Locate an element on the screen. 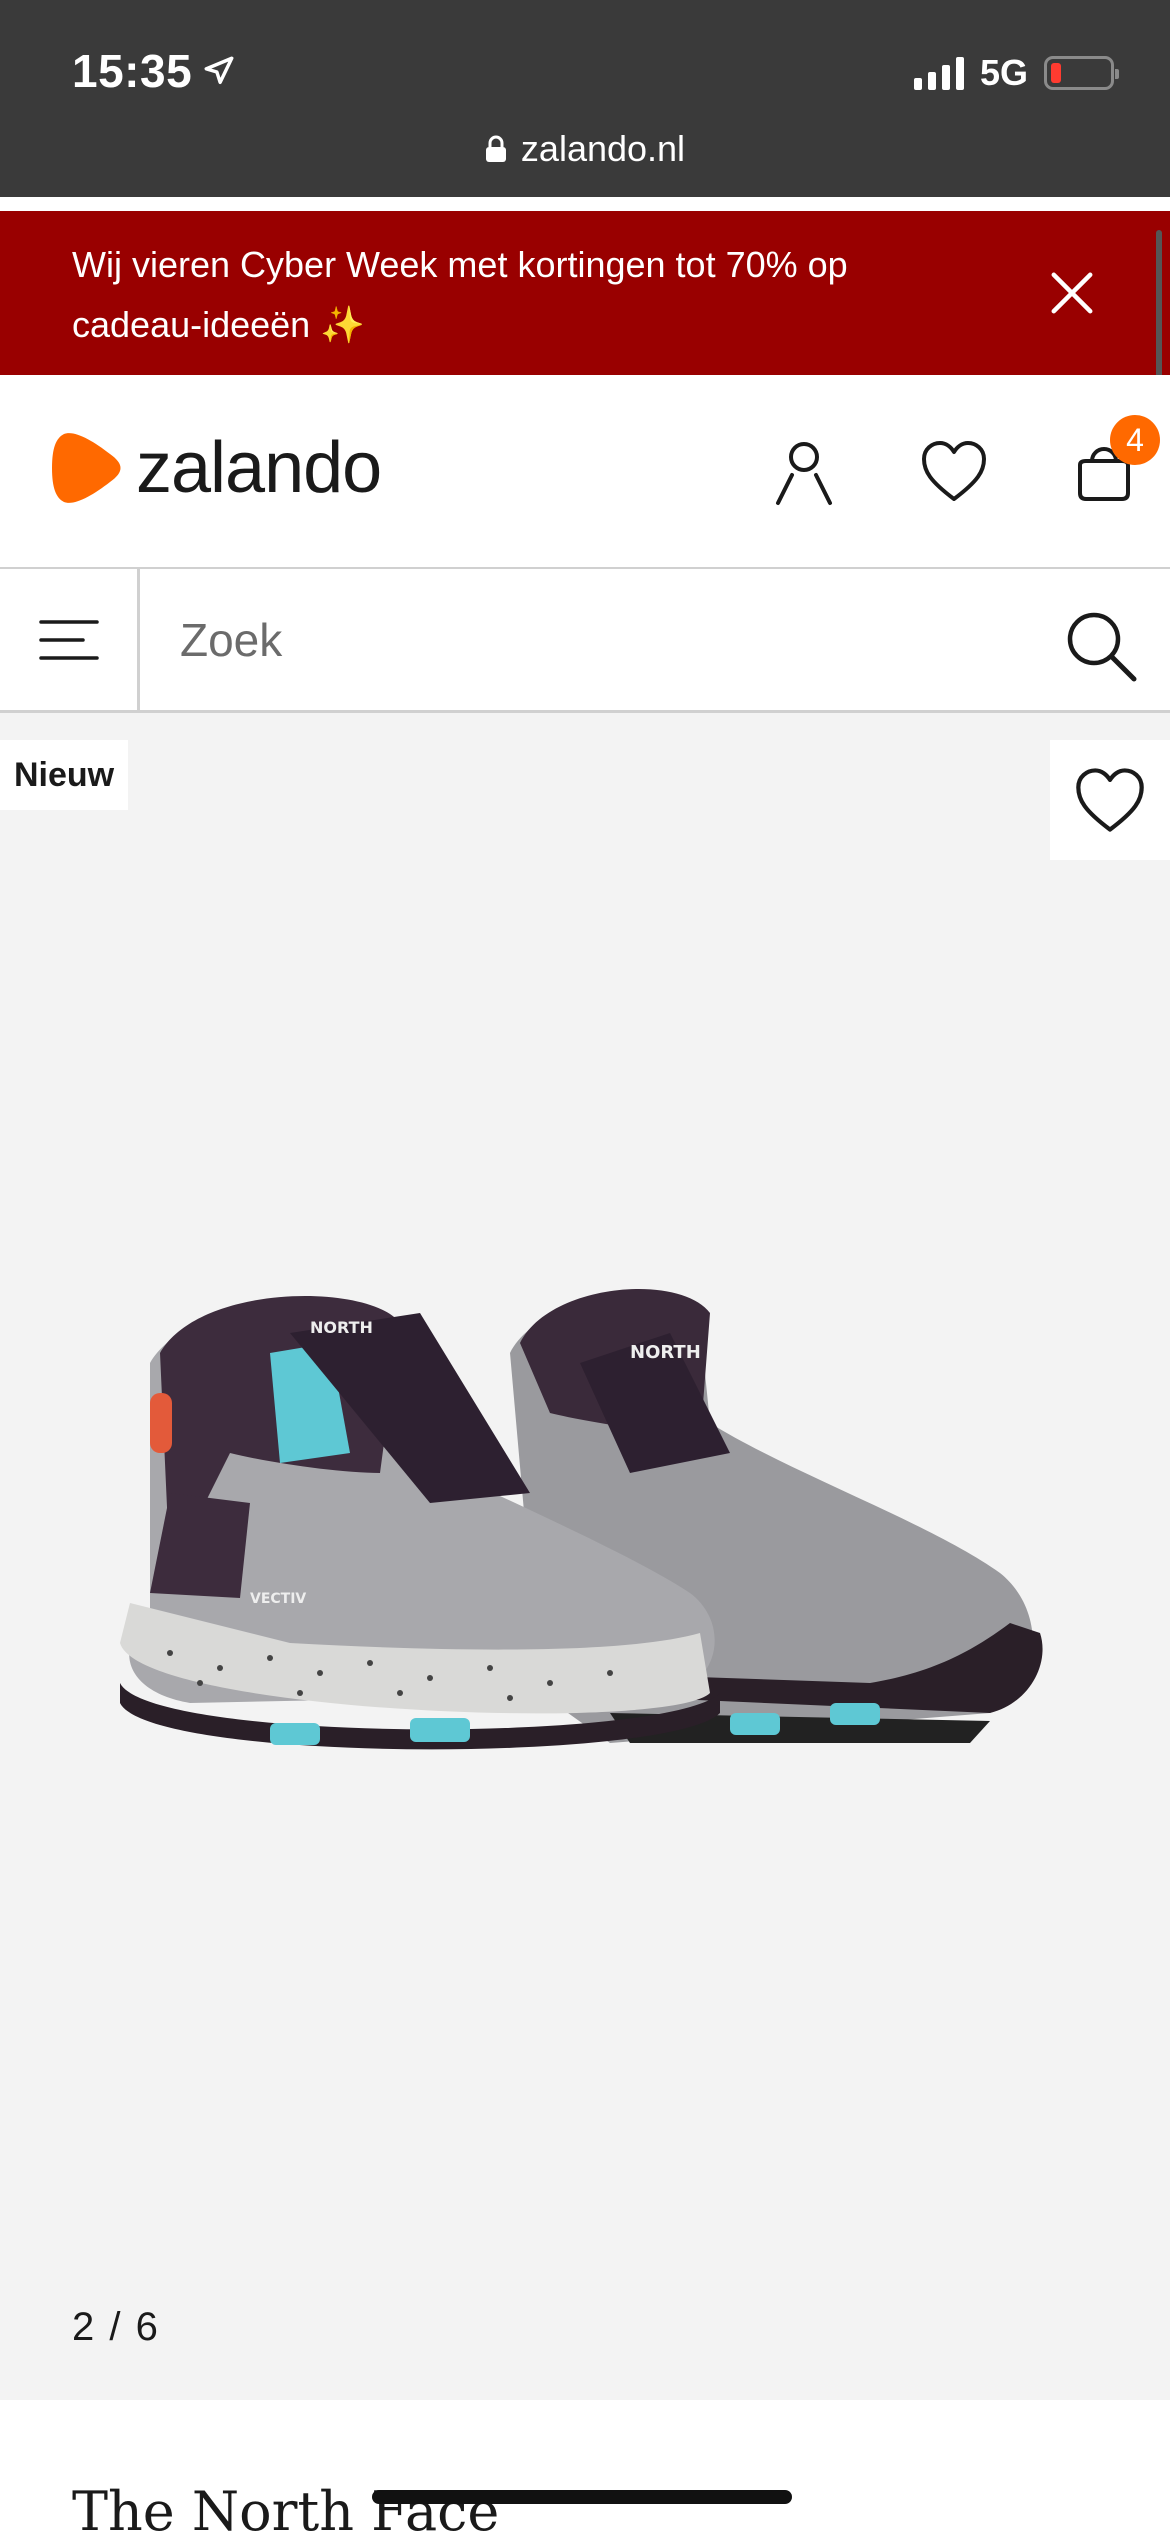 Image resolution: width=1170 pixels, height=2532 pixels. logo-mark-icon is located at coordinates (86, 468).